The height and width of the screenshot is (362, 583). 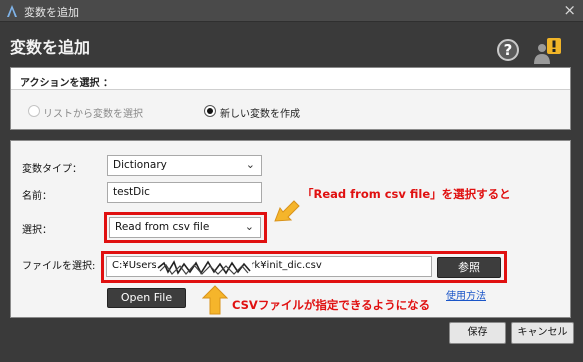 What do you see at coordinates (542, 333) in the screenshot?
I see `cancel-button: キャンセル` at bounding box center [542, 333].